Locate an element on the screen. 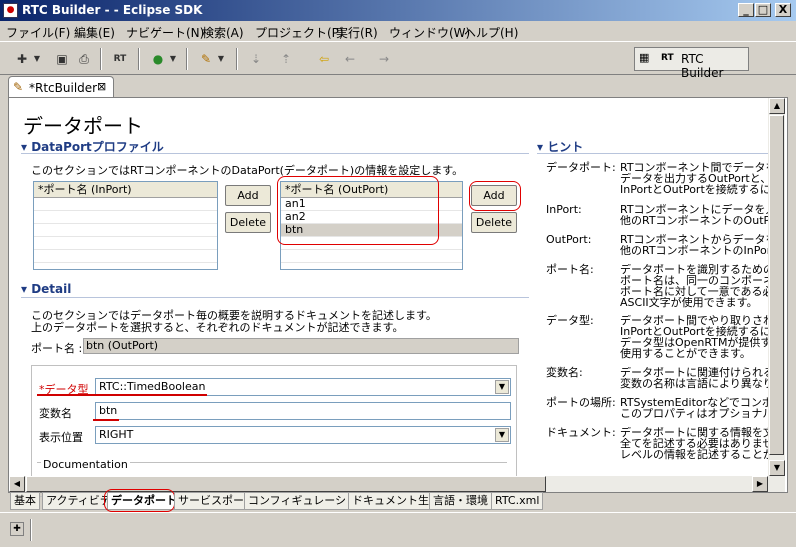 Image resolution: width=796 pixels, height=547 pixels. varname-field: btn is located at coordinates (303, 411).